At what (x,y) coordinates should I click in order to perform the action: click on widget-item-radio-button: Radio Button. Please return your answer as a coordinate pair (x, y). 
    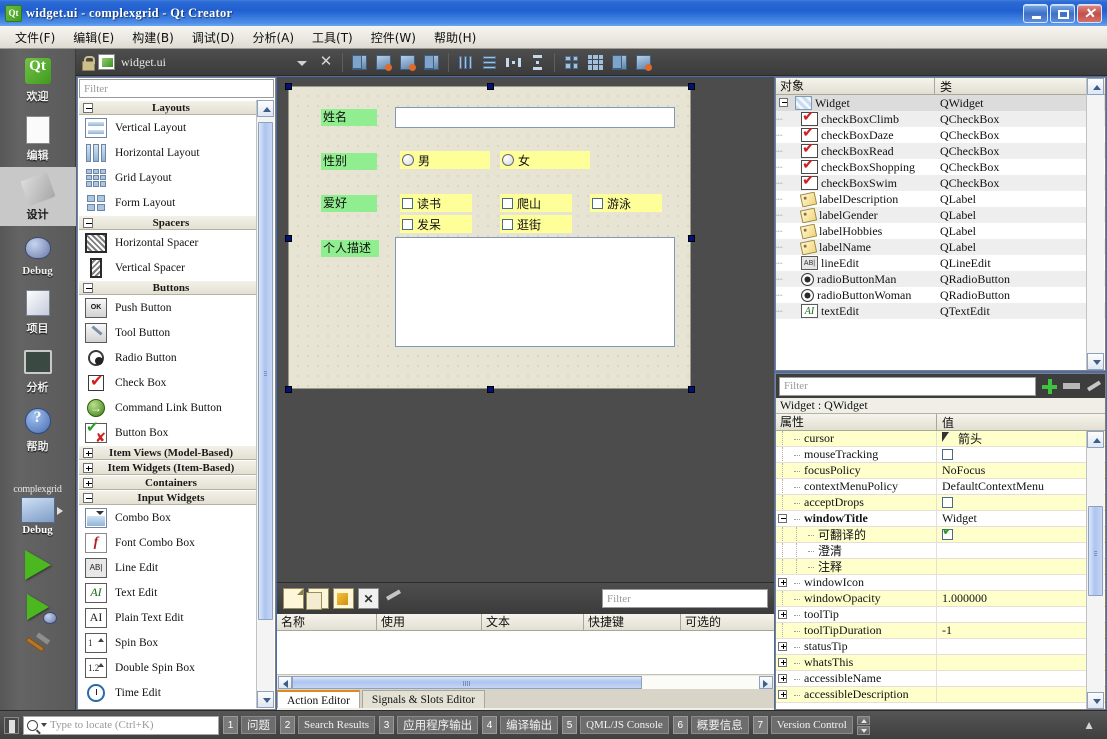
    Looking at the image, I should click on (168, 357).